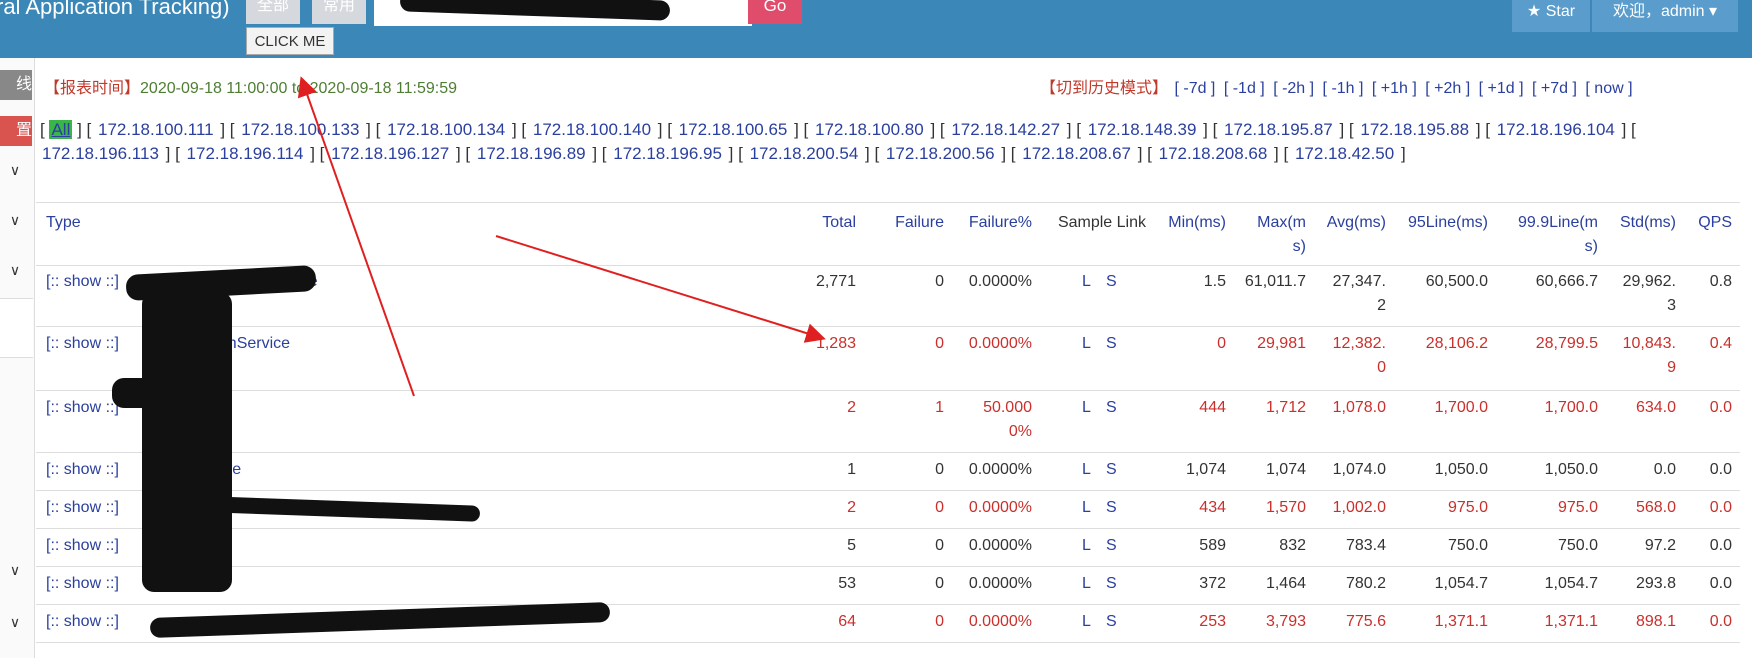 This screenshot has width=1752, height=658. I want to click on arrow-to-total, so click(660, 289).